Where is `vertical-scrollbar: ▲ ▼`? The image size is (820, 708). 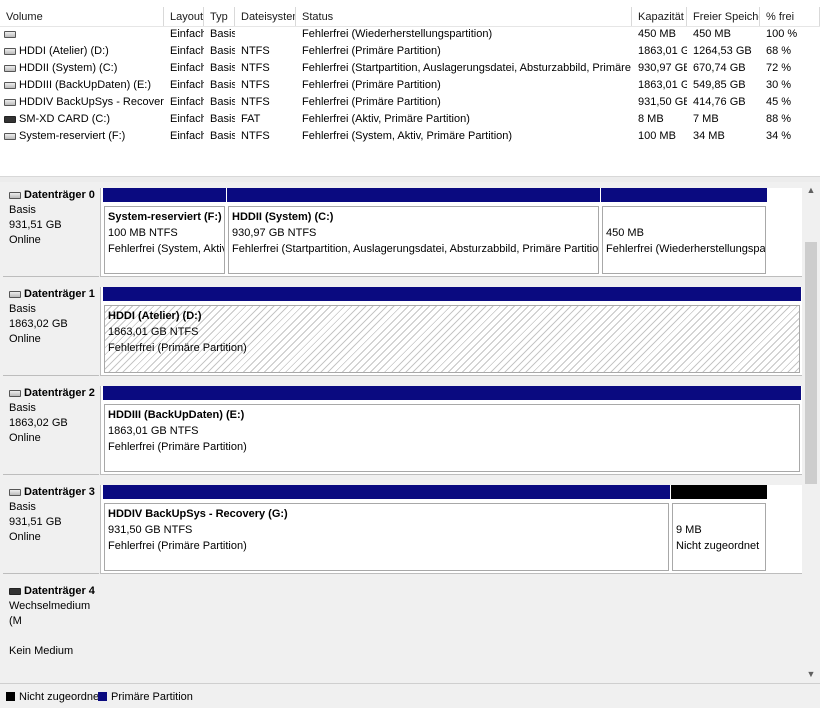 vertical-scrollbar: ▲ ▼ is located at coordinates (811, 432).